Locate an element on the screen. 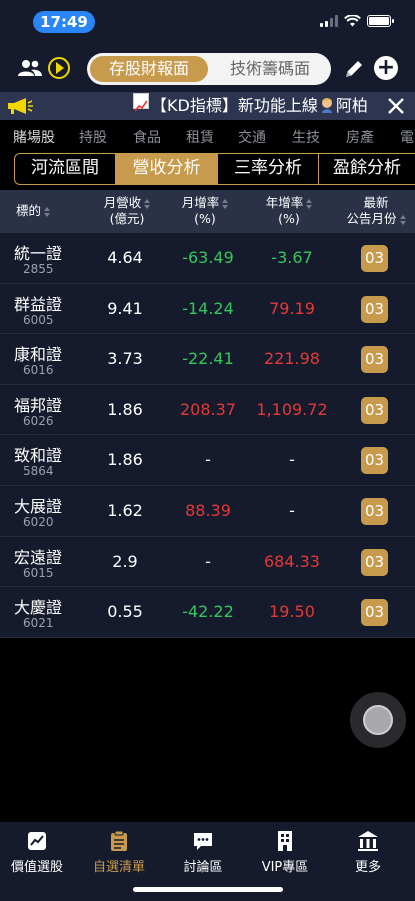  nav-vip: VIP專區 is located at coordinates (285, 852).